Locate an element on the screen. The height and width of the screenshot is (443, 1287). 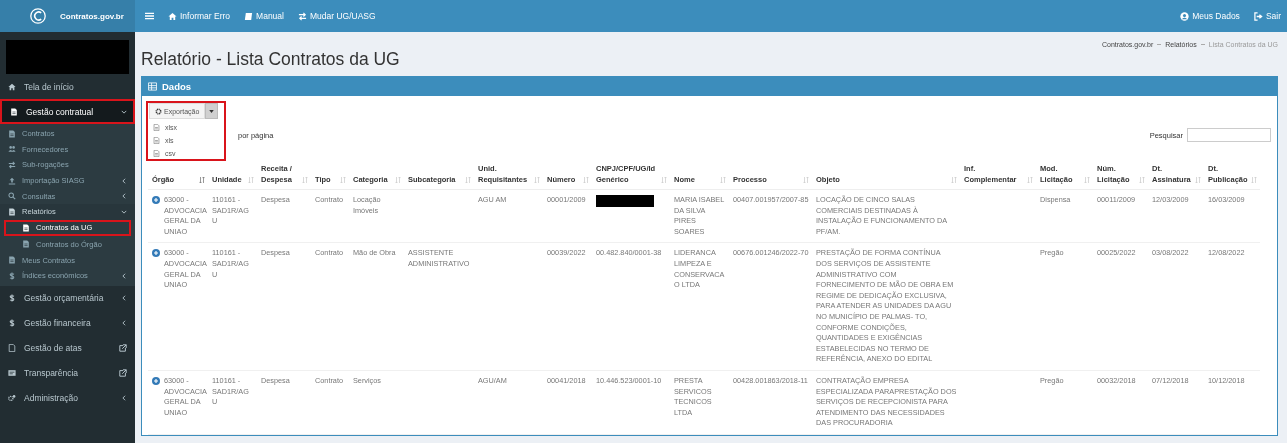
sort-ascending-icon is located at coordinates (202, 180).